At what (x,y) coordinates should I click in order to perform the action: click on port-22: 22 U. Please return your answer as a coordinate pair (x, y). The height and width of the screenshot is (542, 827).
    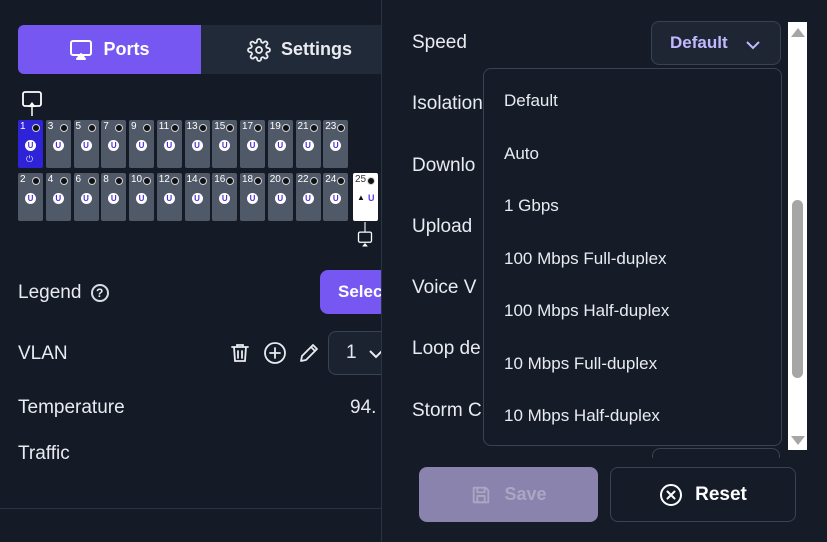
    Looking at the image, I should click on (308, 197).